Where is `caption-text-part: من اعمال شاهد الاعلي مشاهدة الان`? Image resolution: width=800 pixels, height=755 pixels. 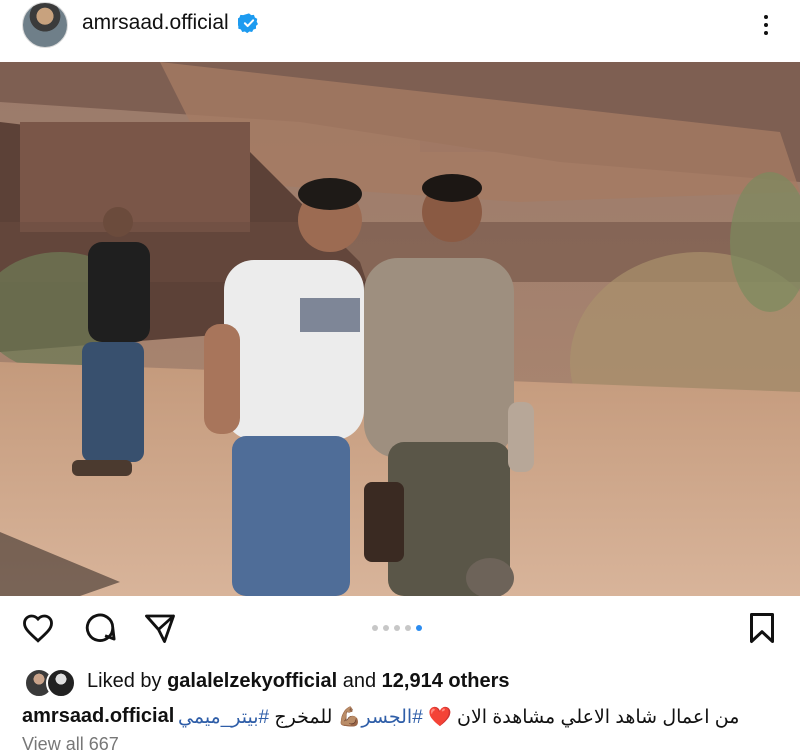 caption-text-part: من اعمال شاهد الاعلي مشاهدة الان is located at coordinates (598, 717).